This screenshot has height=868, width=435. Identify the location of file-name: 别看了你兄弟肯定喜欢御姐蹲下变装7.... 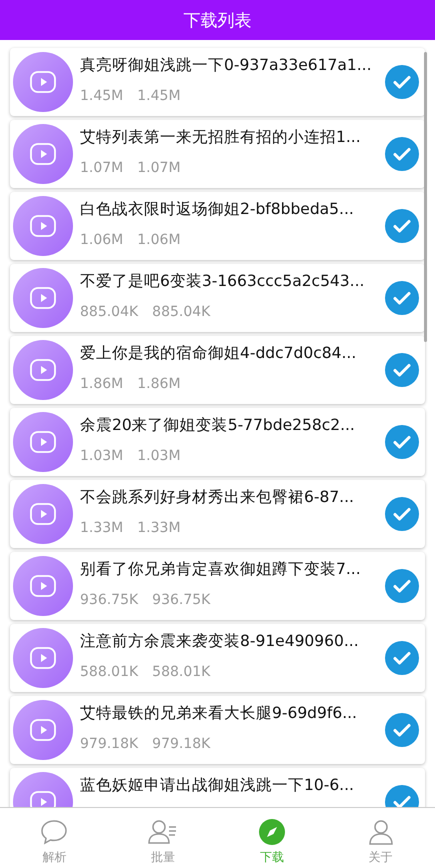
(221, 569).